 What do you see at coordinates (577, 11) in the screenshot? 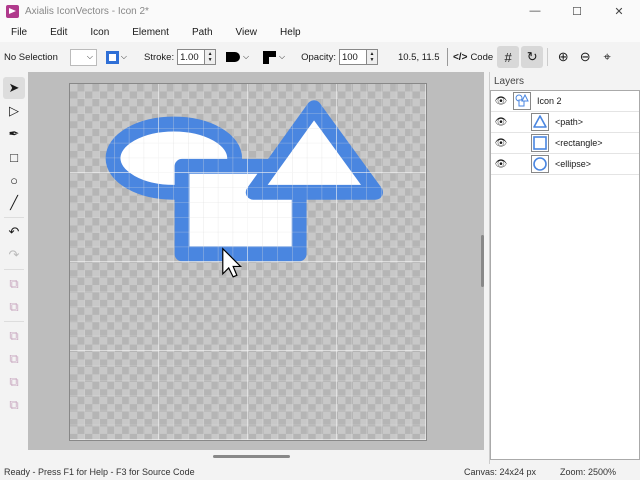
I see `maximize-button: ☐` at bounding box center [577, 11].